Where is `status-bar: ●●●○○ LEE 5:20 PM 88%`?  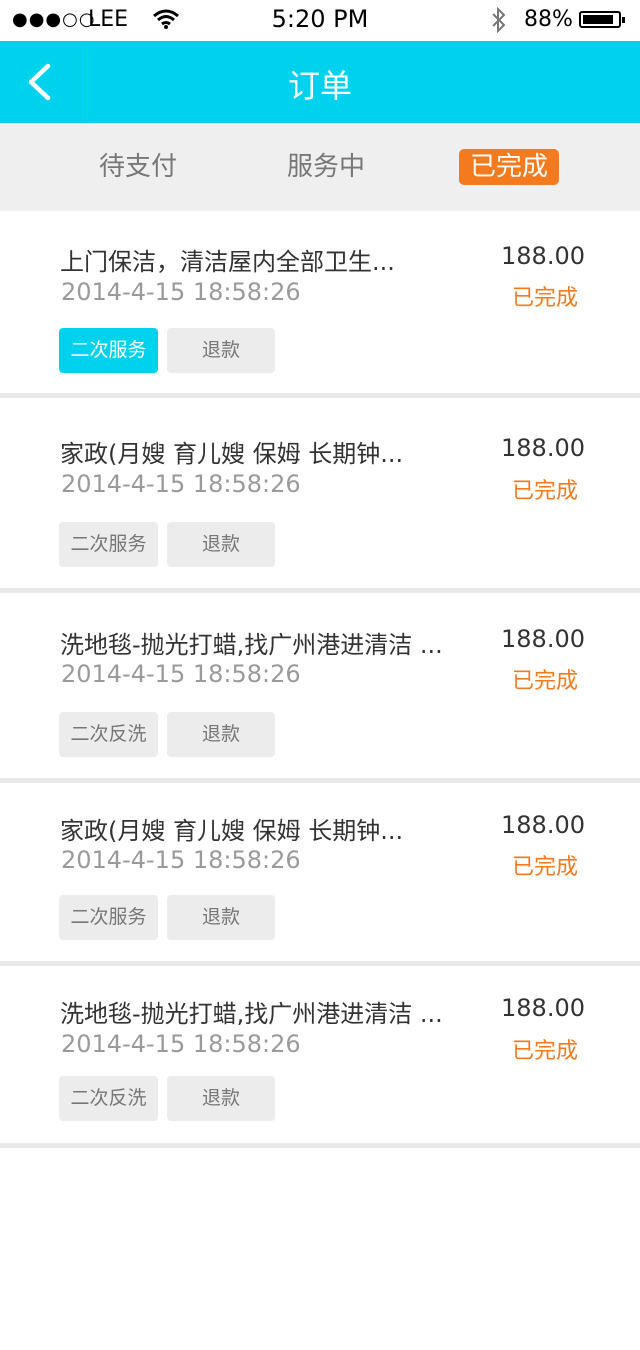 status-bar: ●●●○○ LEE 5:20 PM 88% is located at coordinates (320, 20).